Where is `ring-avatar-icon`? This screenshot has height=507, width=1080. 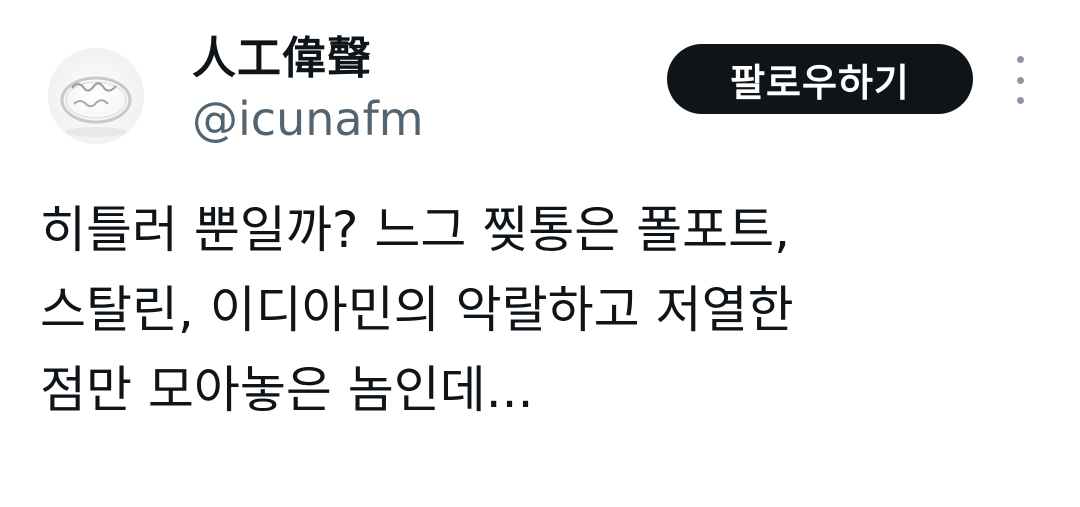
ring-avatar-icon is located at coordinates (96, 96).